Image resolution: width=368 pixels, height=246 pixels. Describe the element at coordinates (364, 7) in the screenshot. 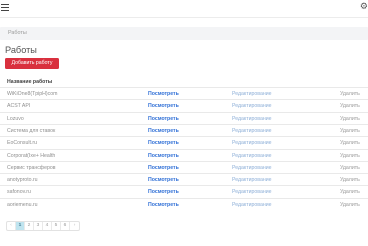

I see `gear-icon: ⚙` at that location.